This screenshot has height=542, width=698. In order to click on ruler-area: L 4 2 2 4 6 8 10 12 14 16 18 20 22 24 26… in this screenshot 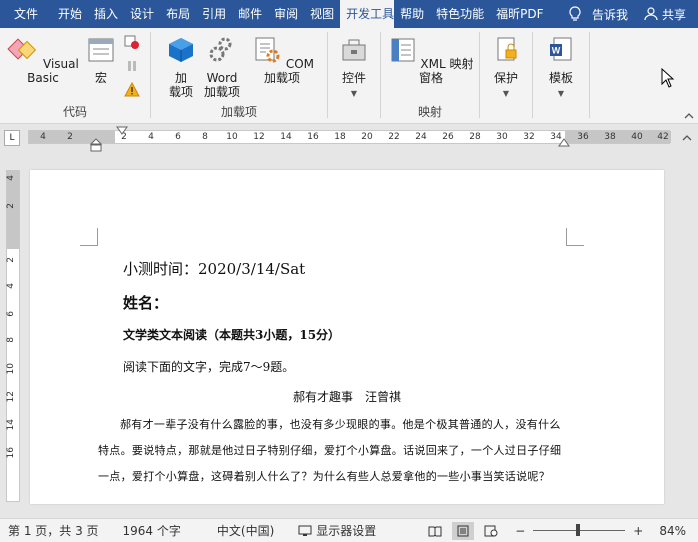, I will do `click(349, 138)`.